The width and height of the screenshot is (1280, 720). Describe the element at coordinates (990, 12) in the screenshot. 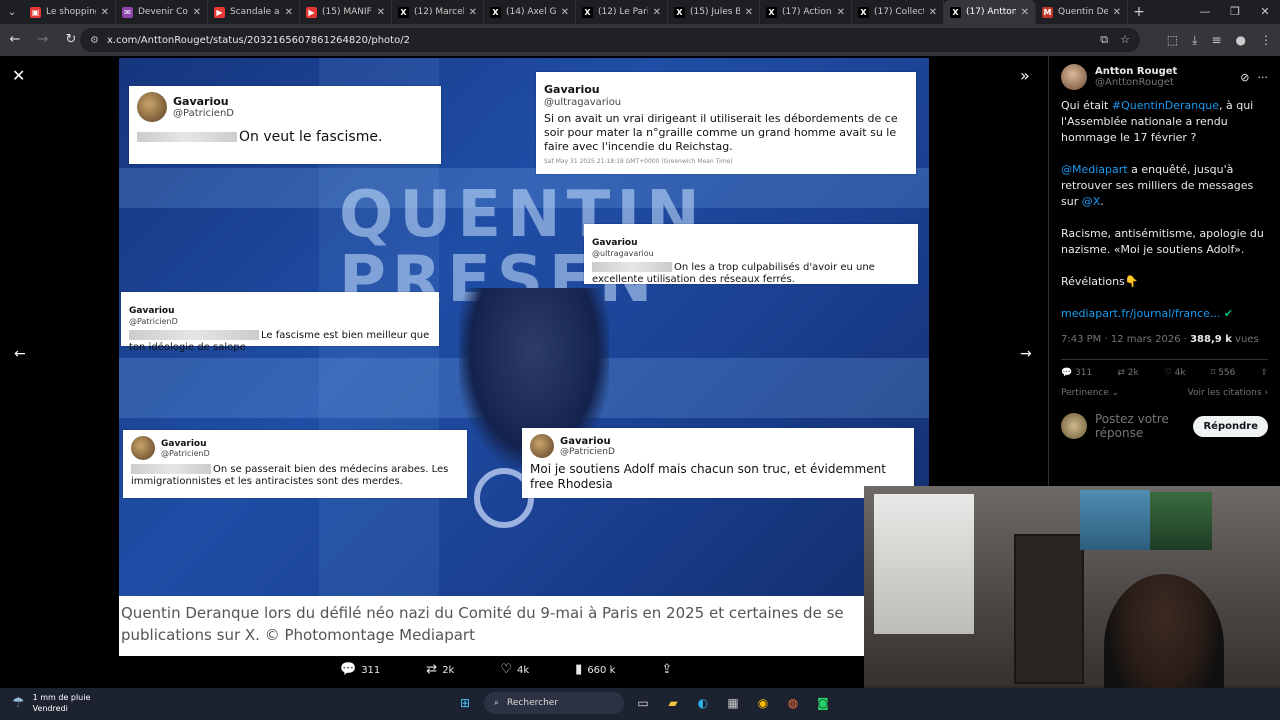

I see `browser-tab: X (17) Antton ✕` at that location.